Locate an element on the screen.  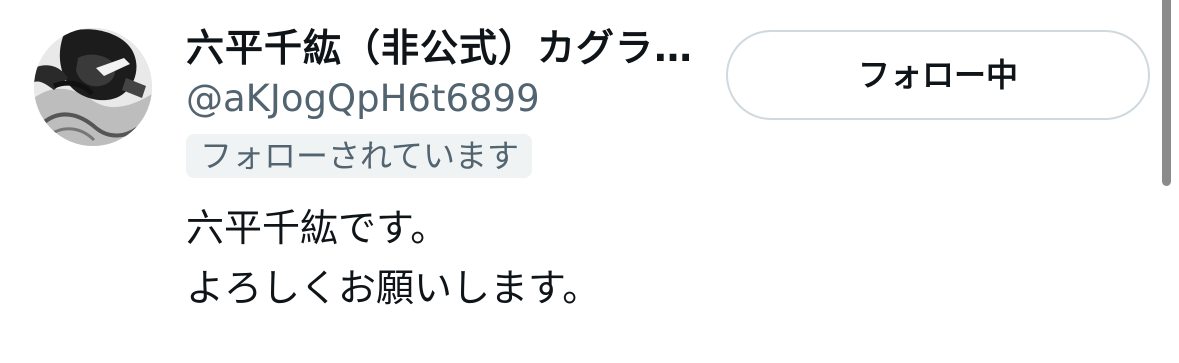
avatar is located at coordinates (93, 87).